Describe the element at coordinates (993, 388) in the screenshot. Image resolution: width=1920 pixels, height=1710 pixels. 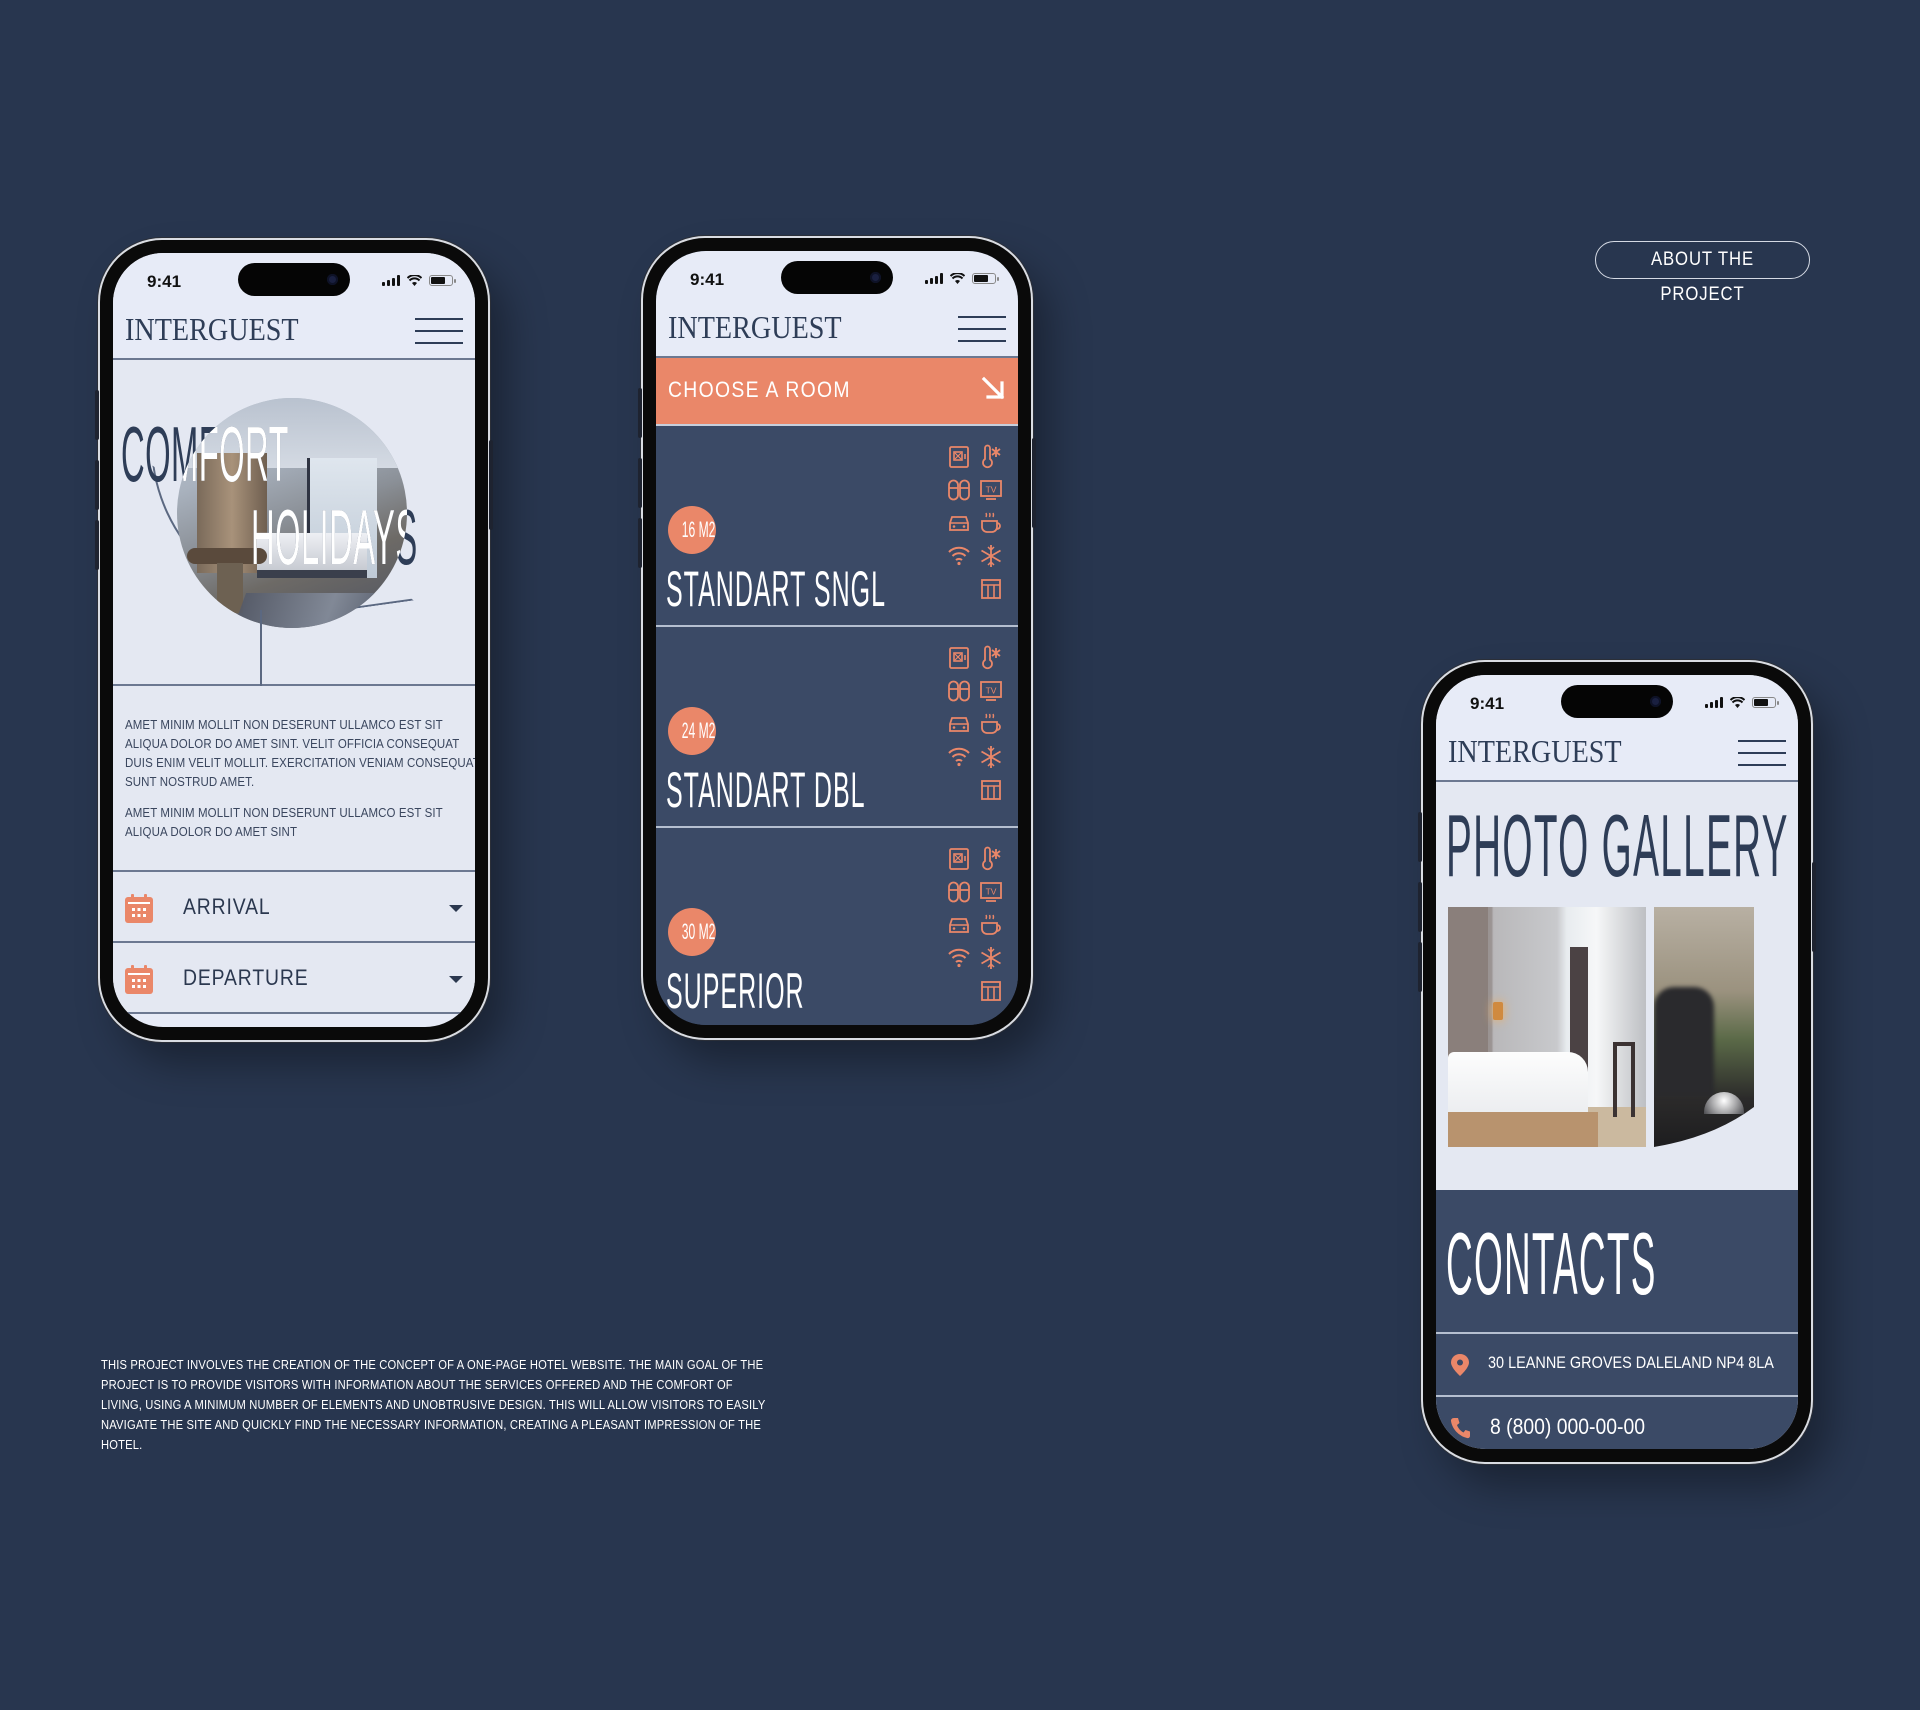
I see `arrow-down-right-icon` at that location.